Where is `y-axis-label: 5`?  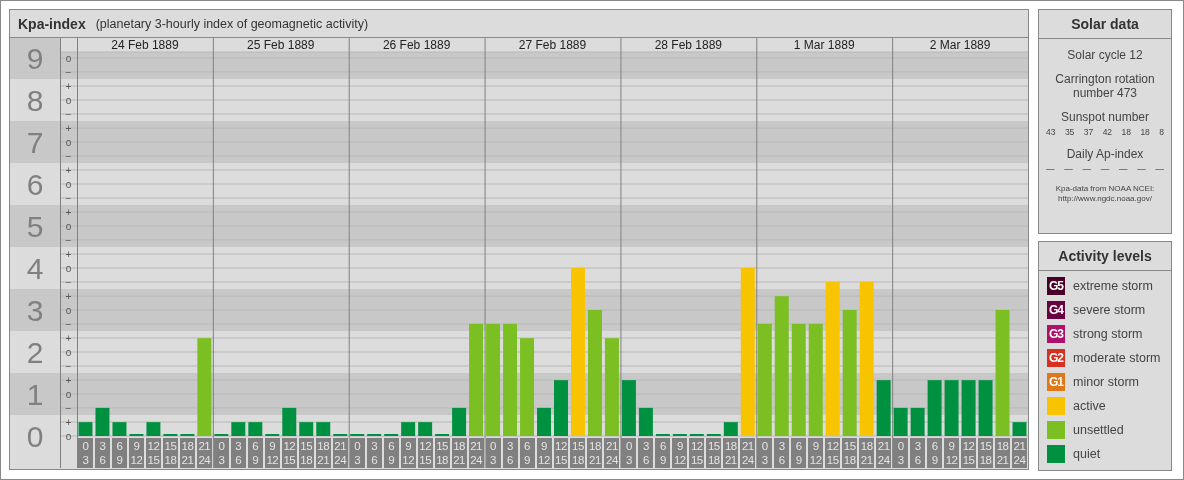 y-axis-label: 5 is located at coordinates (35, 226).